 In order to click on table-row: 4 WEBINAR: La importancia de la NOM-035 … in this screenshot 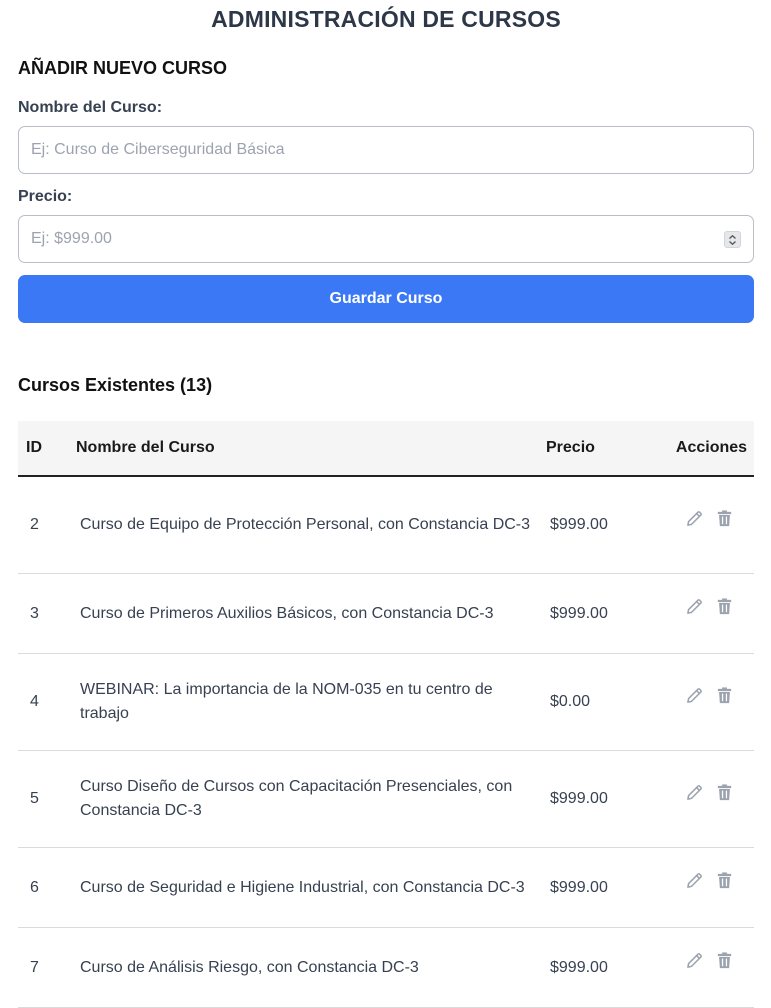, I will do `click(386, 702)`.